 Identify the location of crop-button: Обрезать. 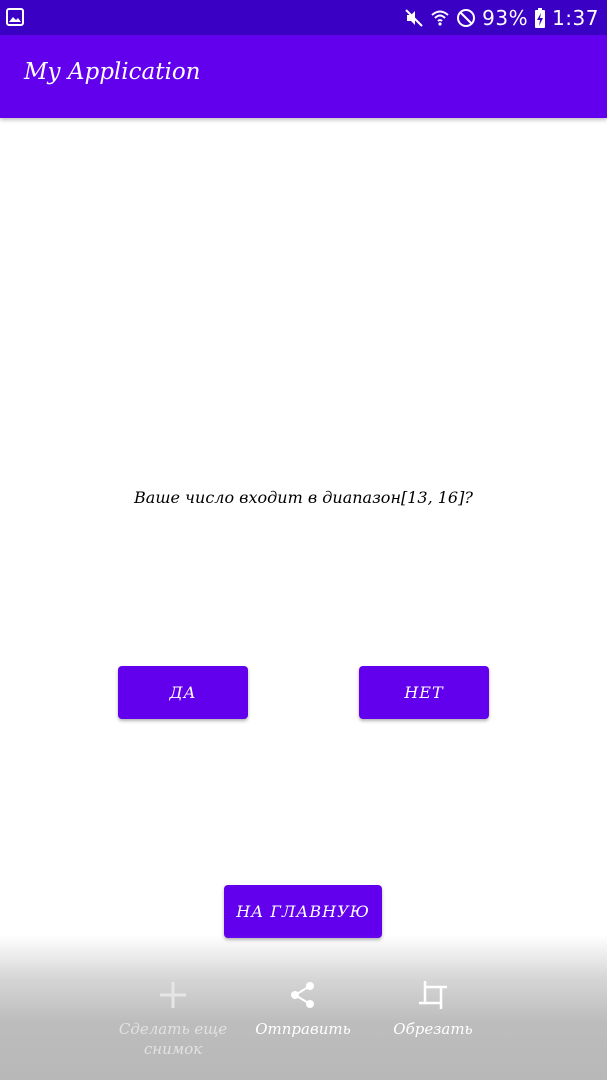
(433, 1009).